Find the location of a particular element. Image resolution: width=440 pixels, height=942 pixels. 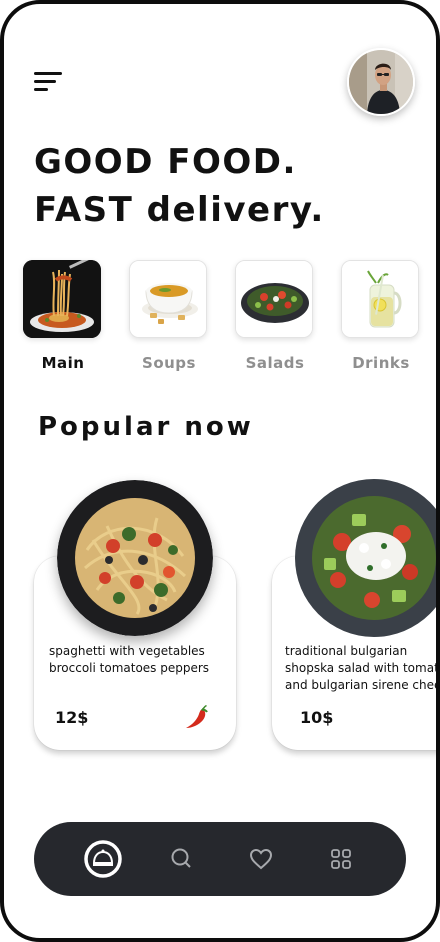

category-drinks: Drinks is located at coordinates (381, 316).